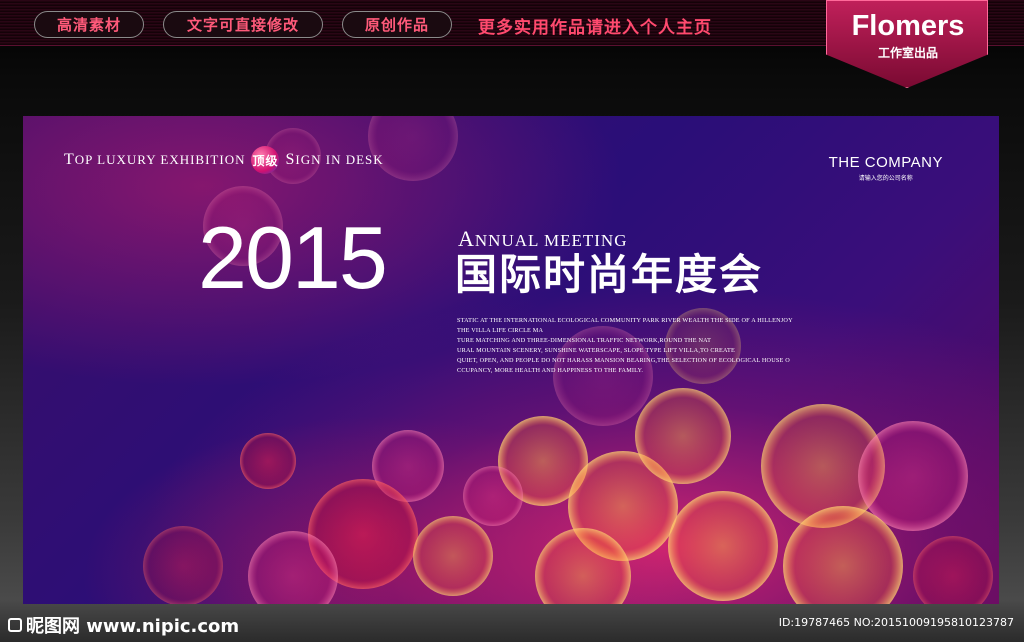 This screenshot has height=642, width=1024. Describe the element at coordinates (885, 178) in the screenshot. I see `company-name-hint: 请输入您的公司名称` at that location.